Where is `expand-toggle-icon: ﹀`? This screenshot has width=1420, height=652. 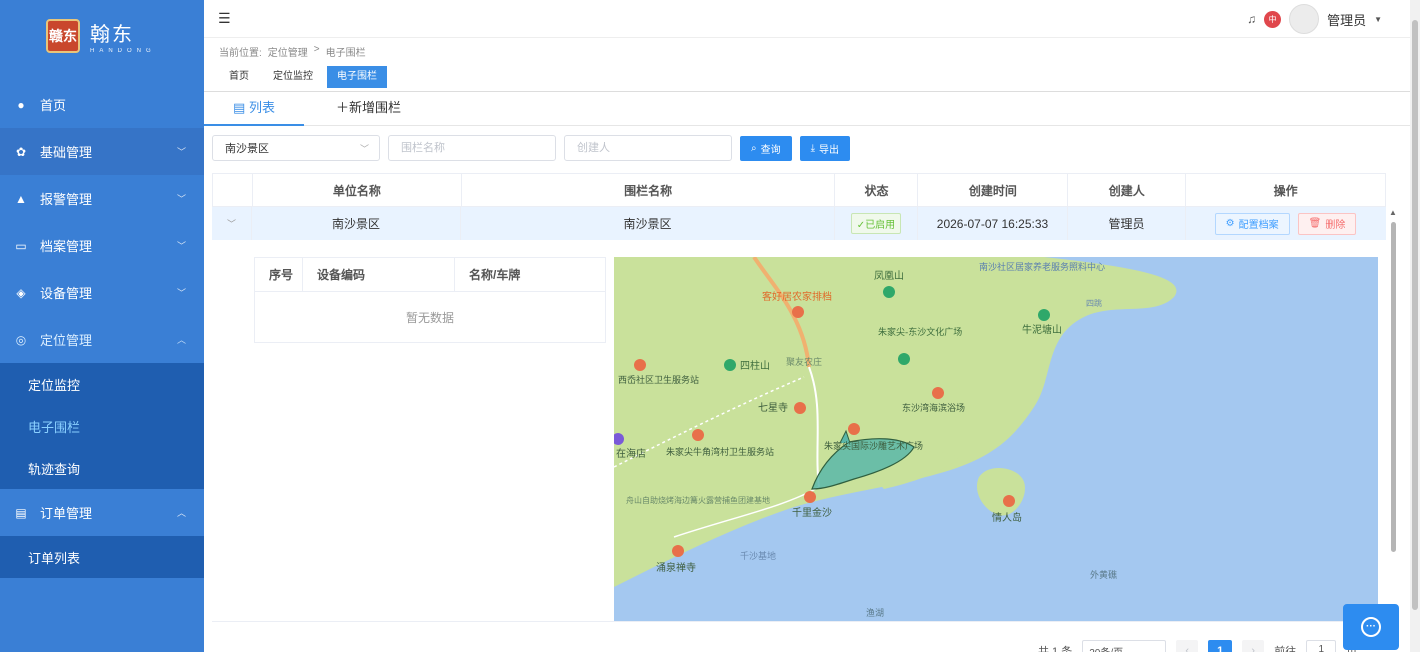
expand-toggle-icon: ﹀ is located at coordinates (232, 223).